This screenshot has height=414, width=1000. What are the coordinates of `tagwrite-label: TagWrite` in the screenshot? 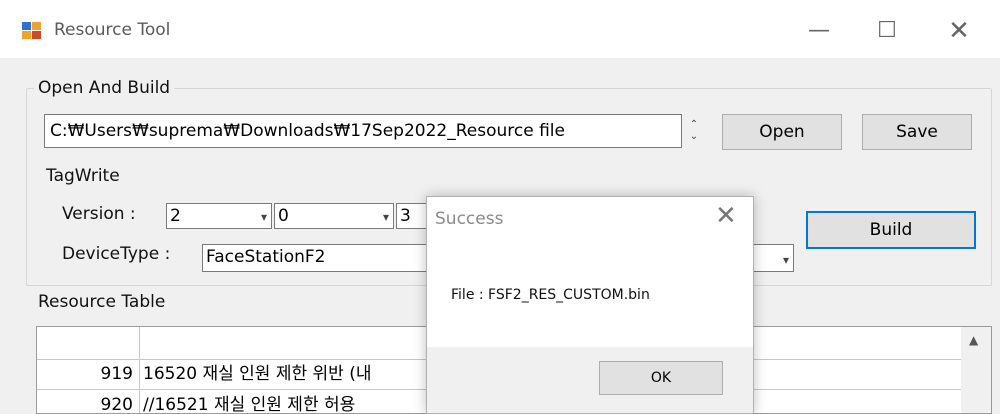 It's located at (83, 176).